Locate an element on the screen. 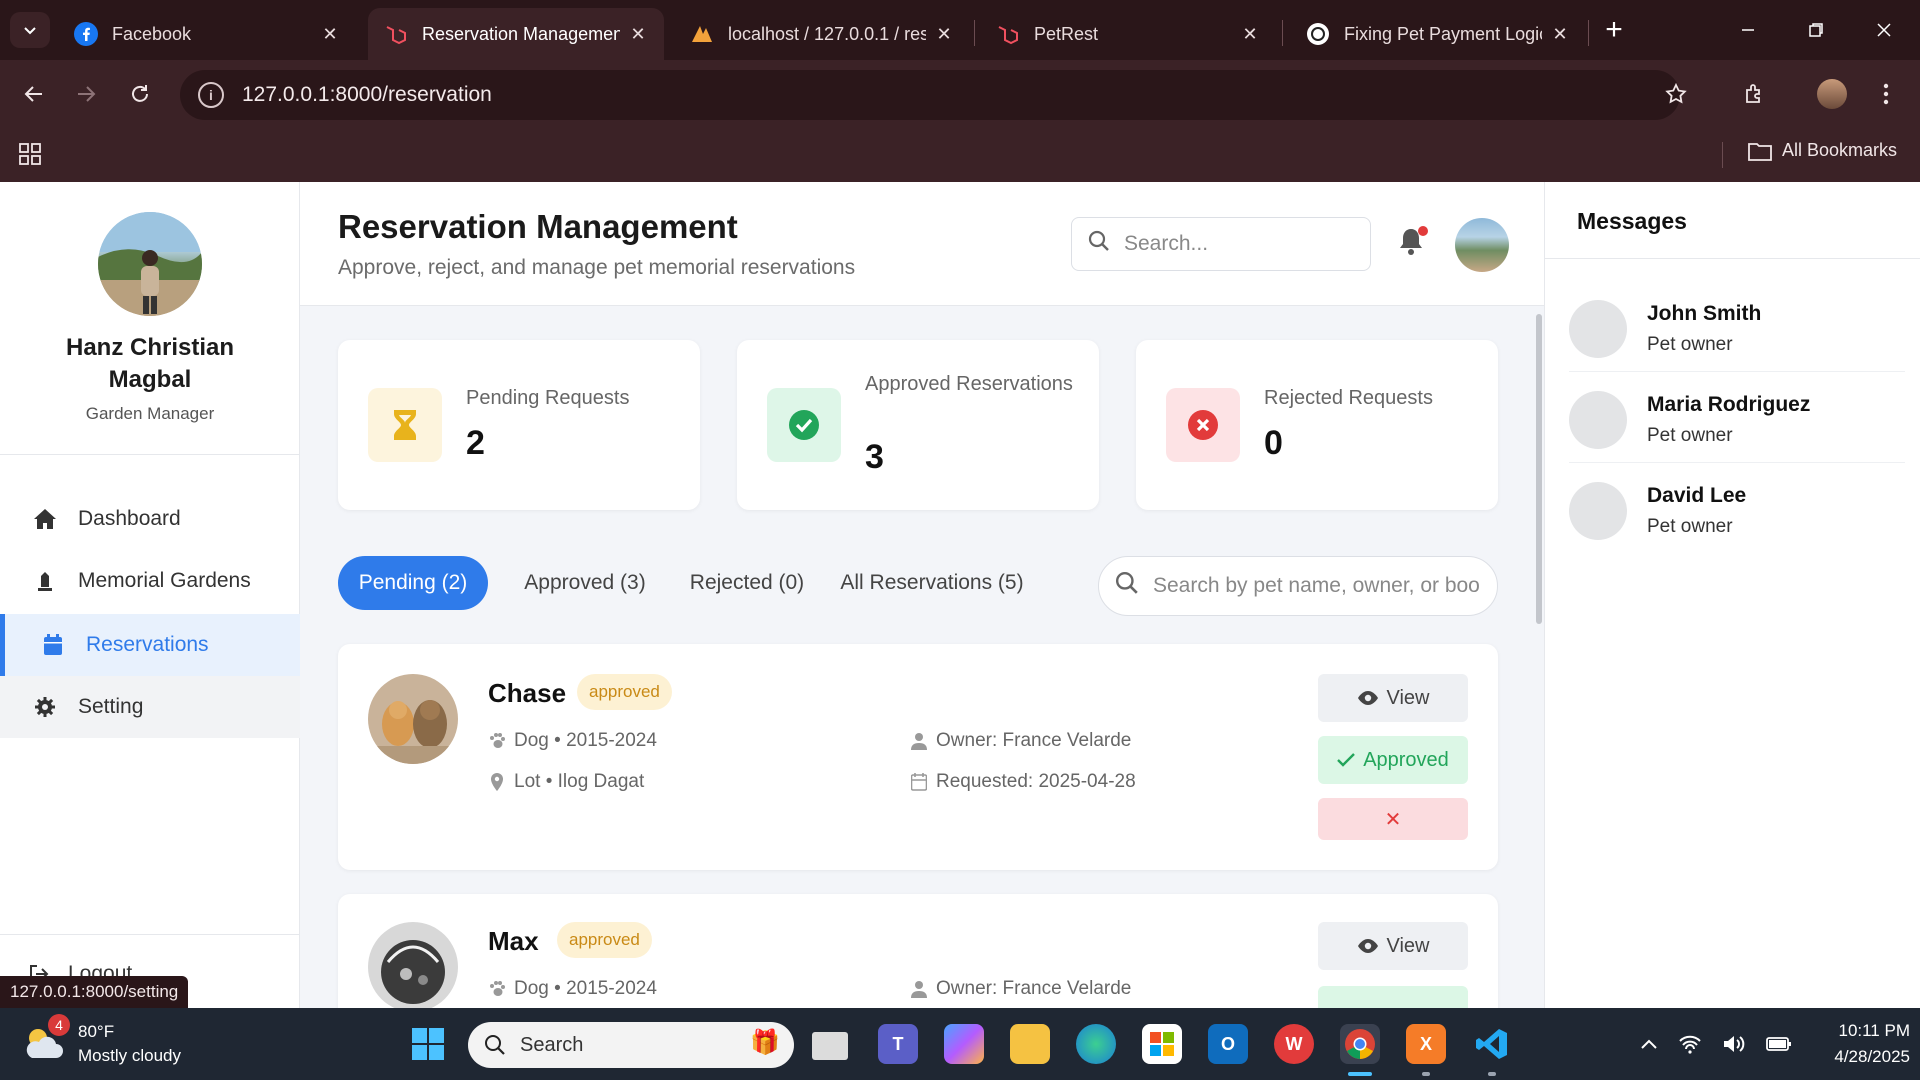  tab-petrest: PetRest ✕ is located at coordinates (1128, 34).